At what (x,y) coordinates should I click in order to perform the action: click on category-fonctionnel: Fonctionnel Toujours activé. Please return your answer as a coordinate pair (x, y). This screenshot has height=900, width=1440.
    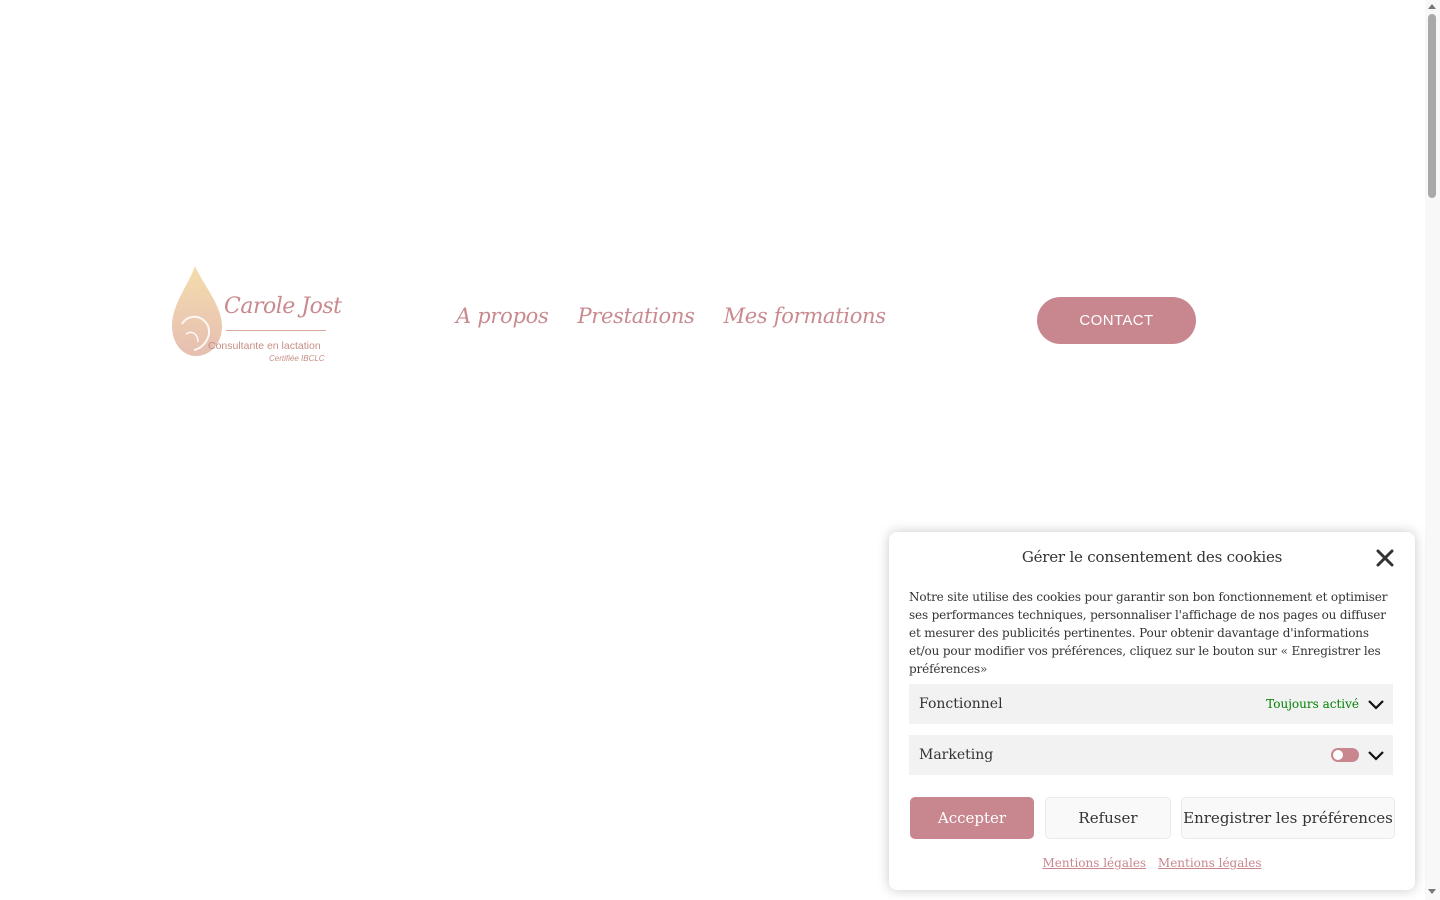
    Looking at the image, I should click on (1151, 704).